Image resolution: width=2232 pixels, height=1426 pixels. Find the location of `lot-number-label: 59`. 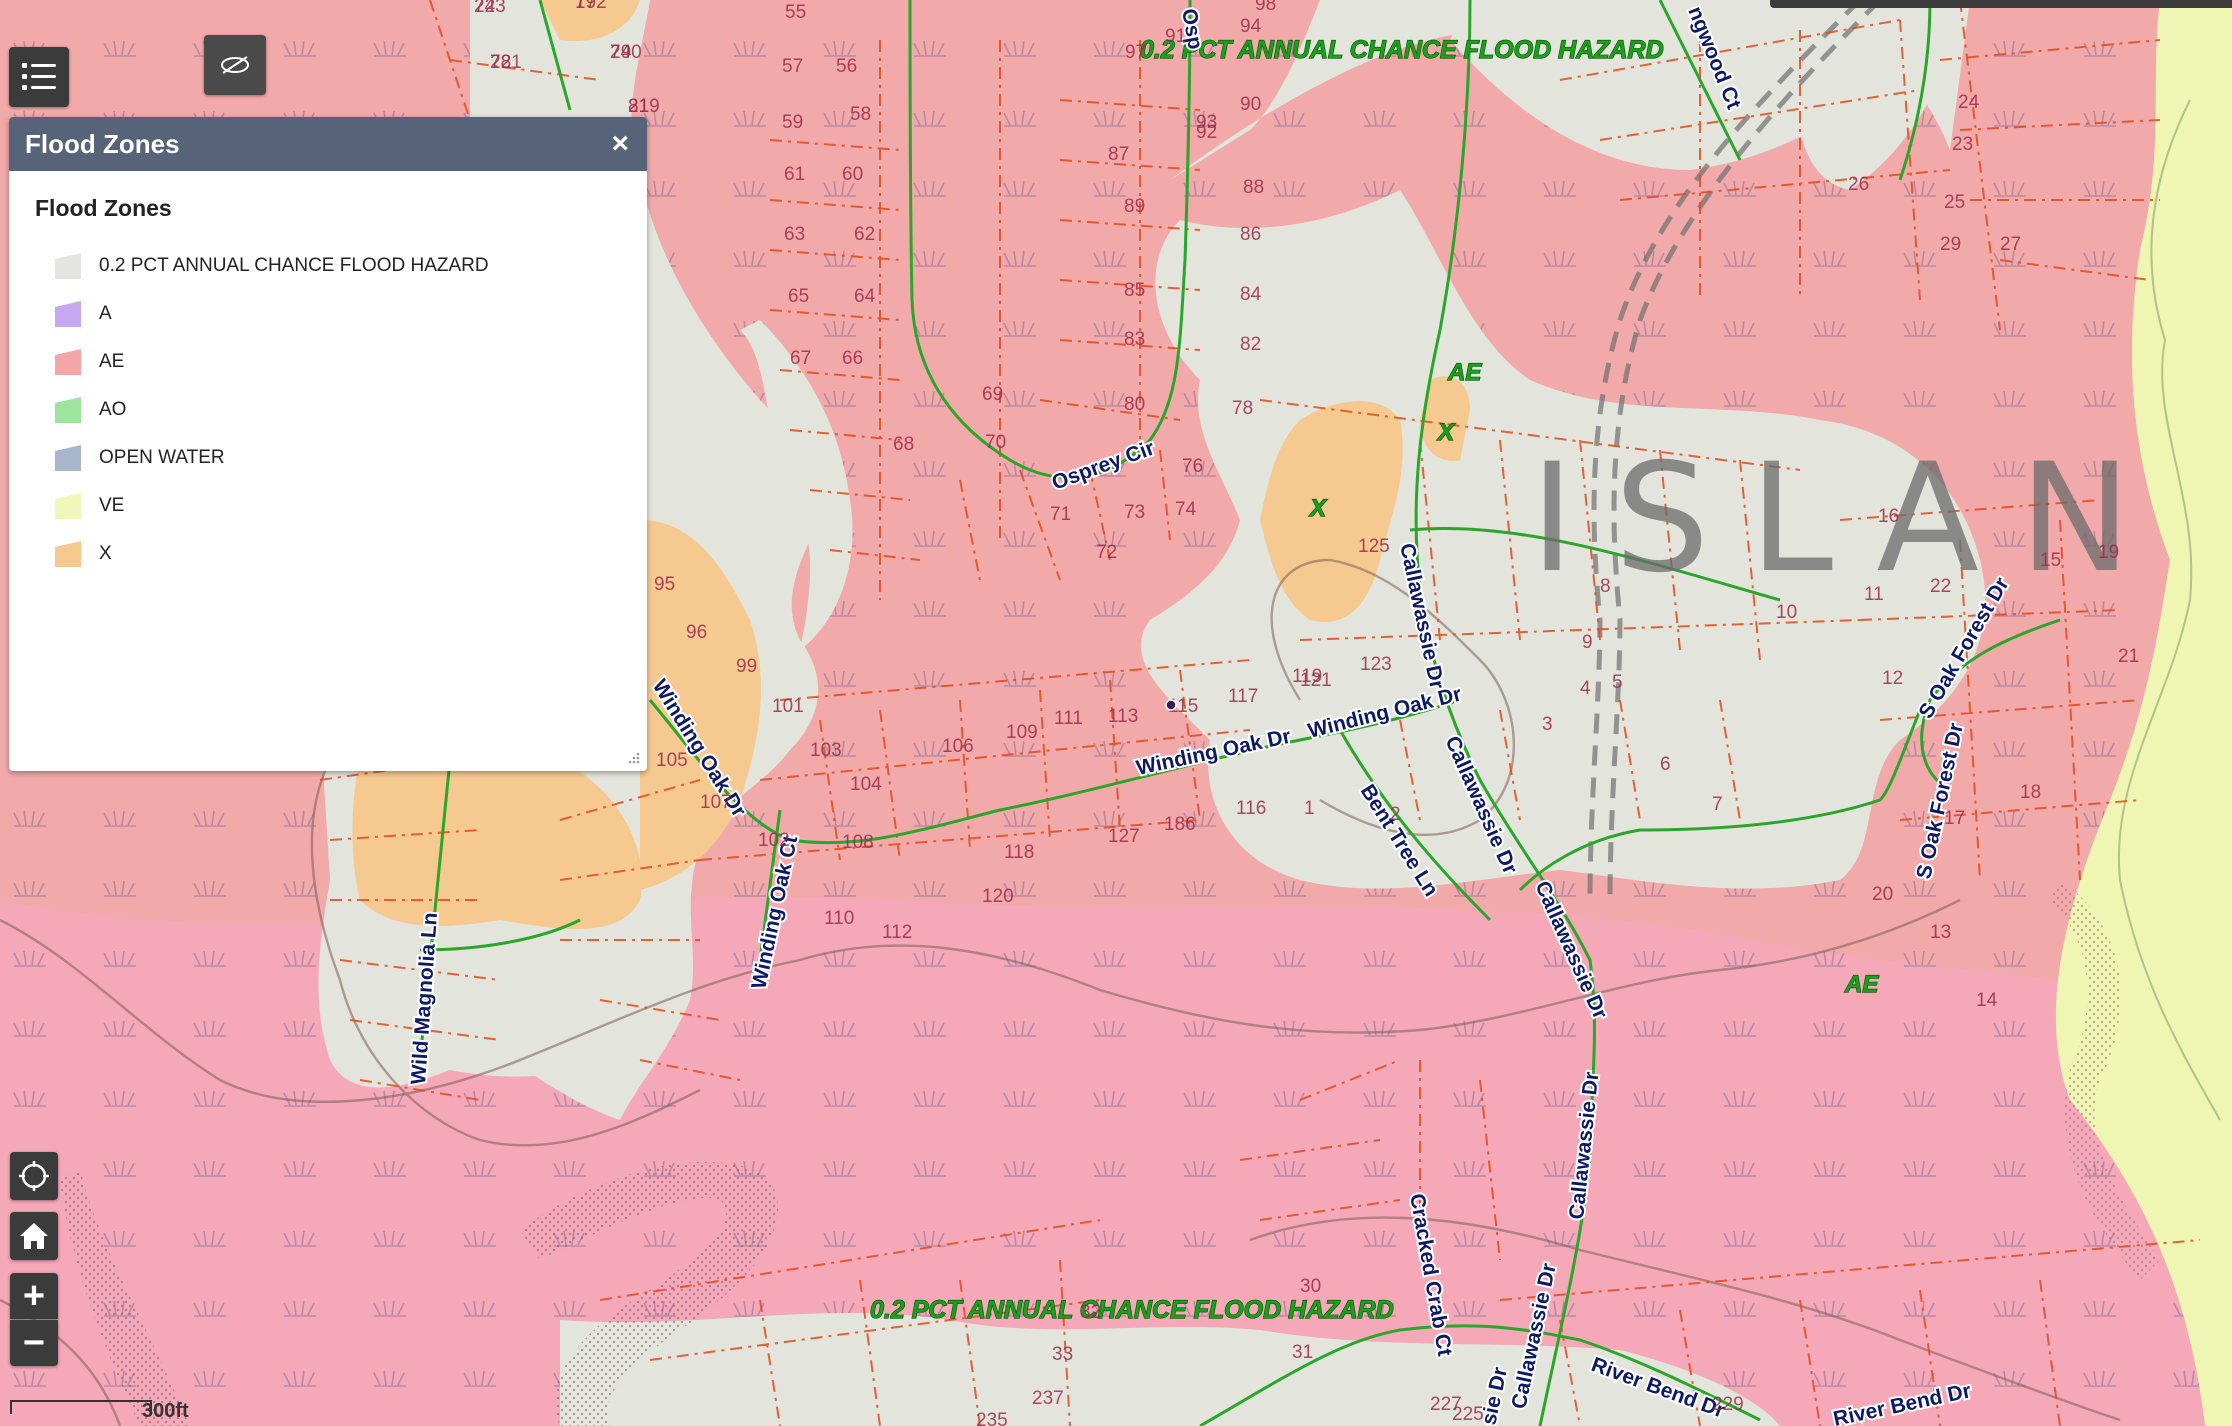

lot-number-label: 59 is located at coordinates (792, 122).